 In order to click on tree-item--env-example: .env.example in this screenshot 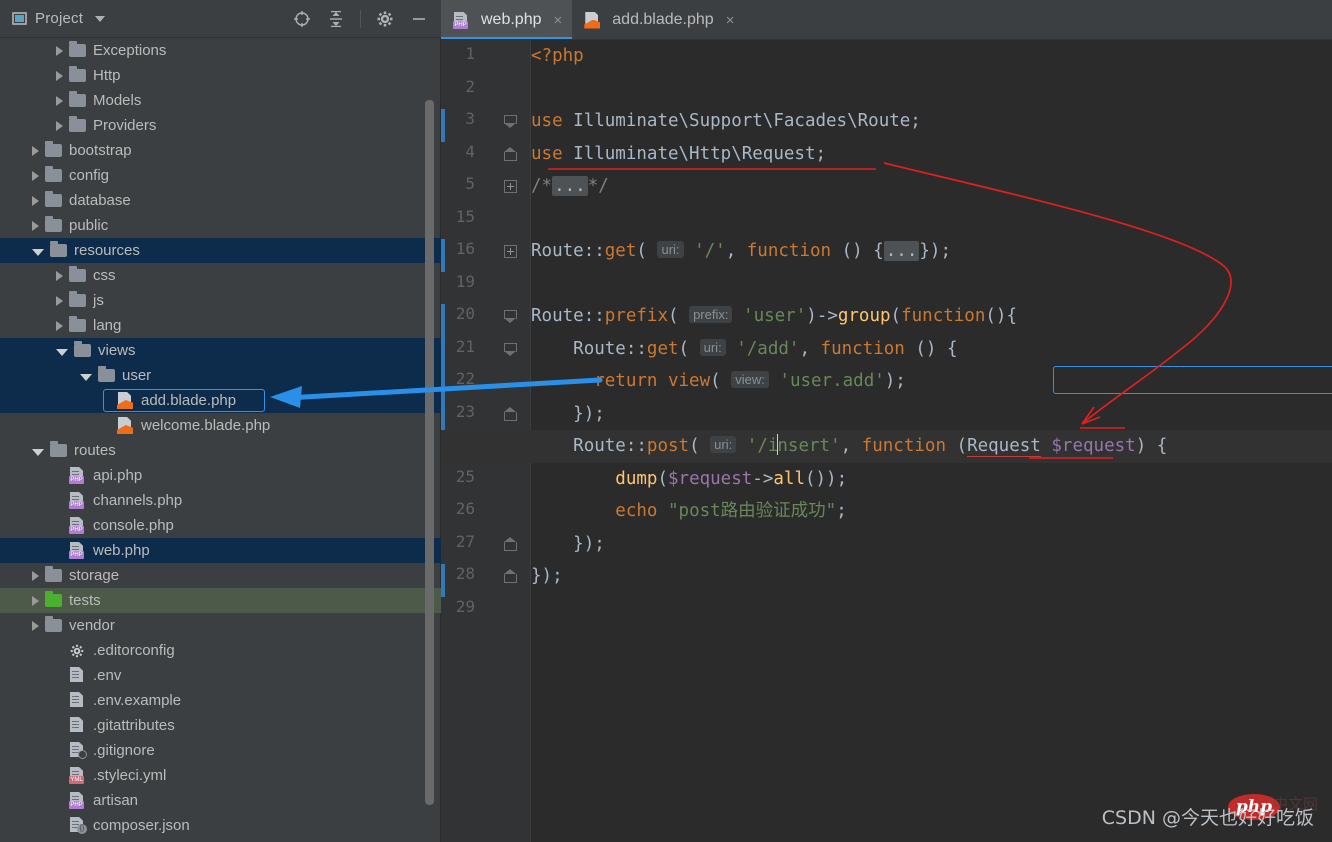, I will do `click(220, 700)`.